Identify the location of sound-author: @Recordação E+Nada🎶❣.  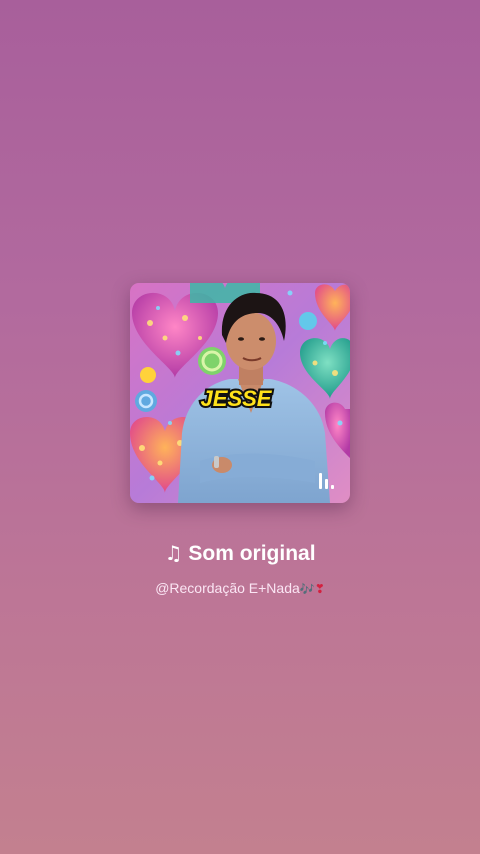
(240, 588).